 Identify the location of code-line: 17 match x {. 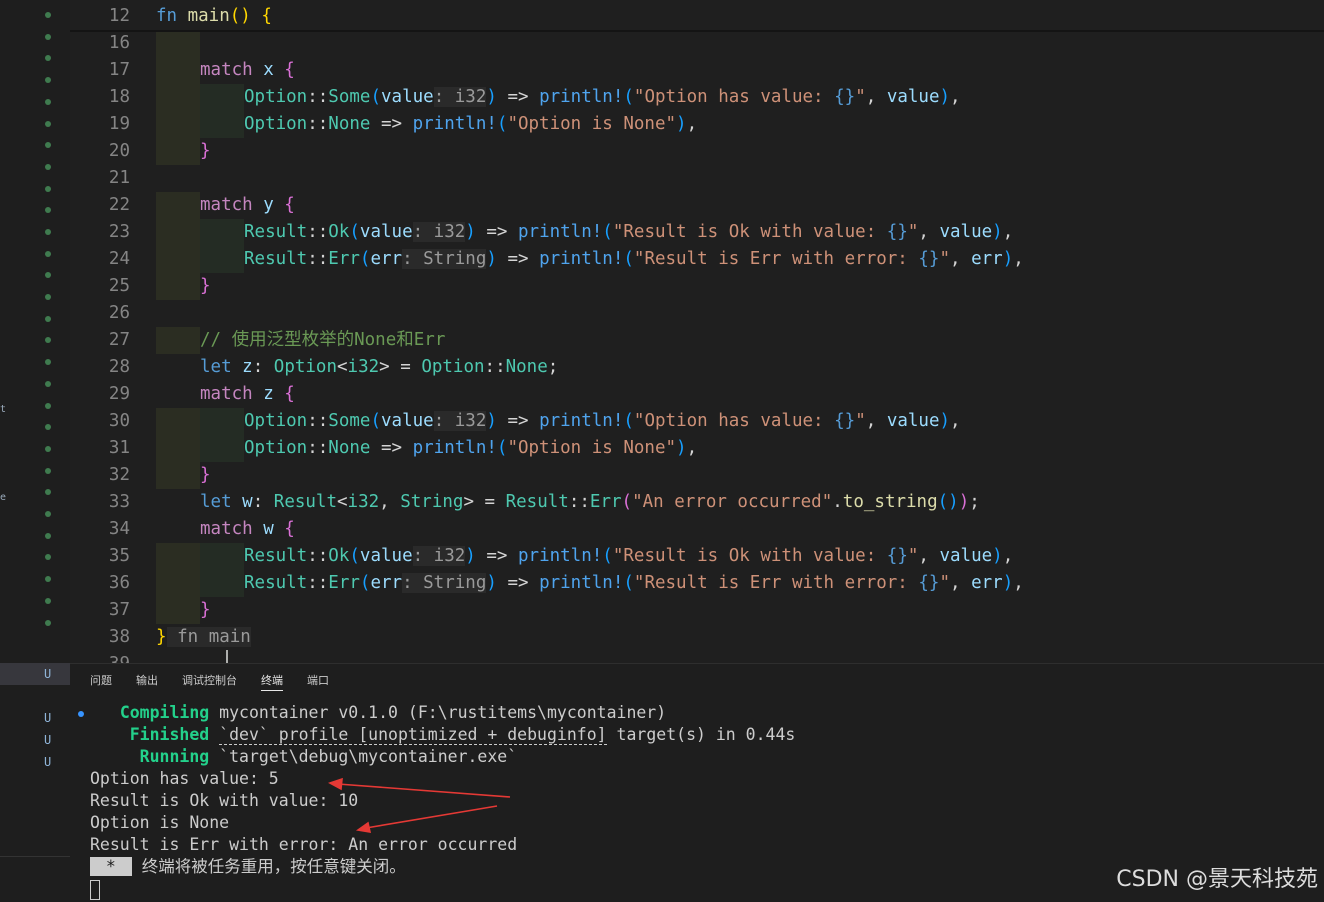
(697, 70).